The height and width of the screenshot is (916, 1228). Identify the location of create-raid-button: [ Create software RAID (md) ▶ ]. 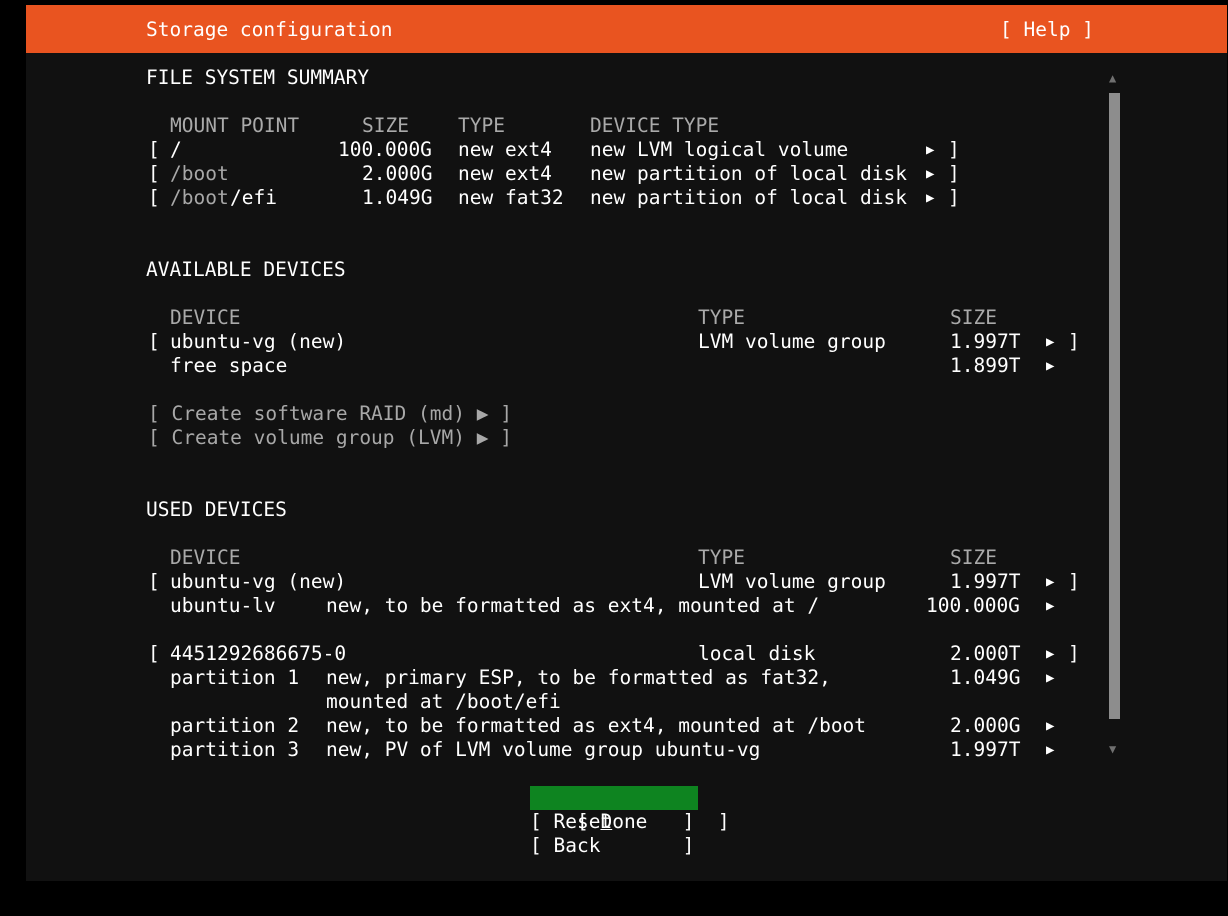
(330, 414).